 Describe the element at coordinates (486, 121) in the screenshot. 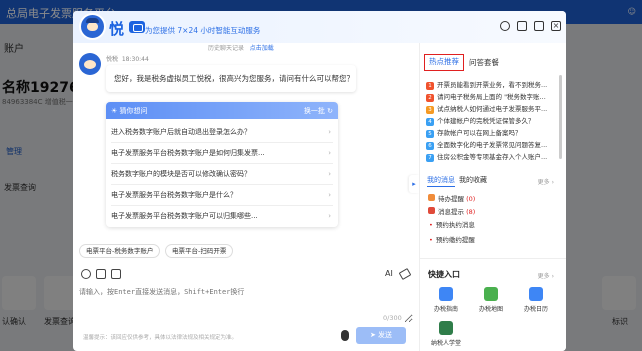

I see `hot-item-text: 个体建帐户的完税凭证保管多久？` at that location.